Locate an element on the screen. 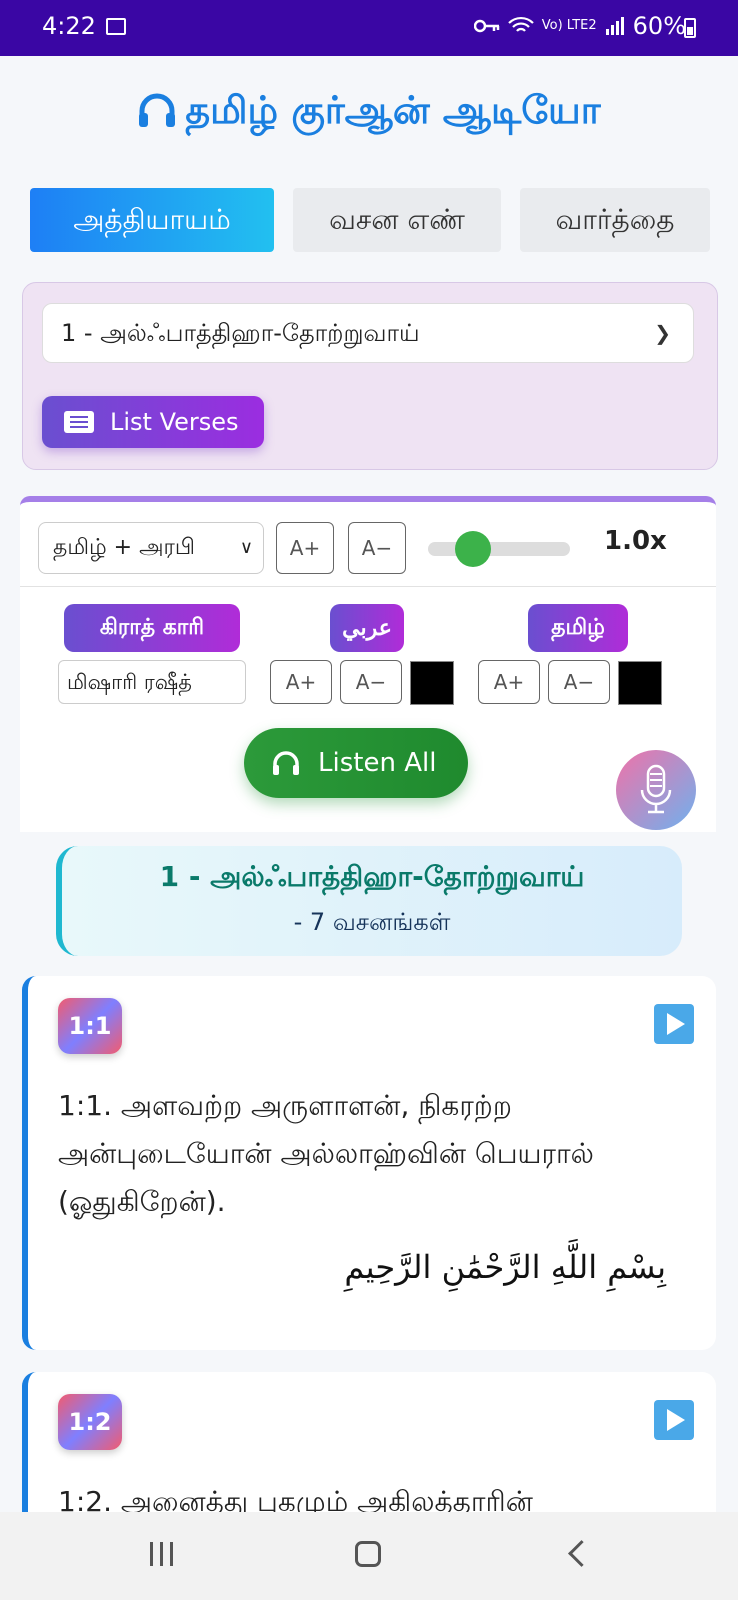  speed-slider-knob is located at coordinates (472, 549).